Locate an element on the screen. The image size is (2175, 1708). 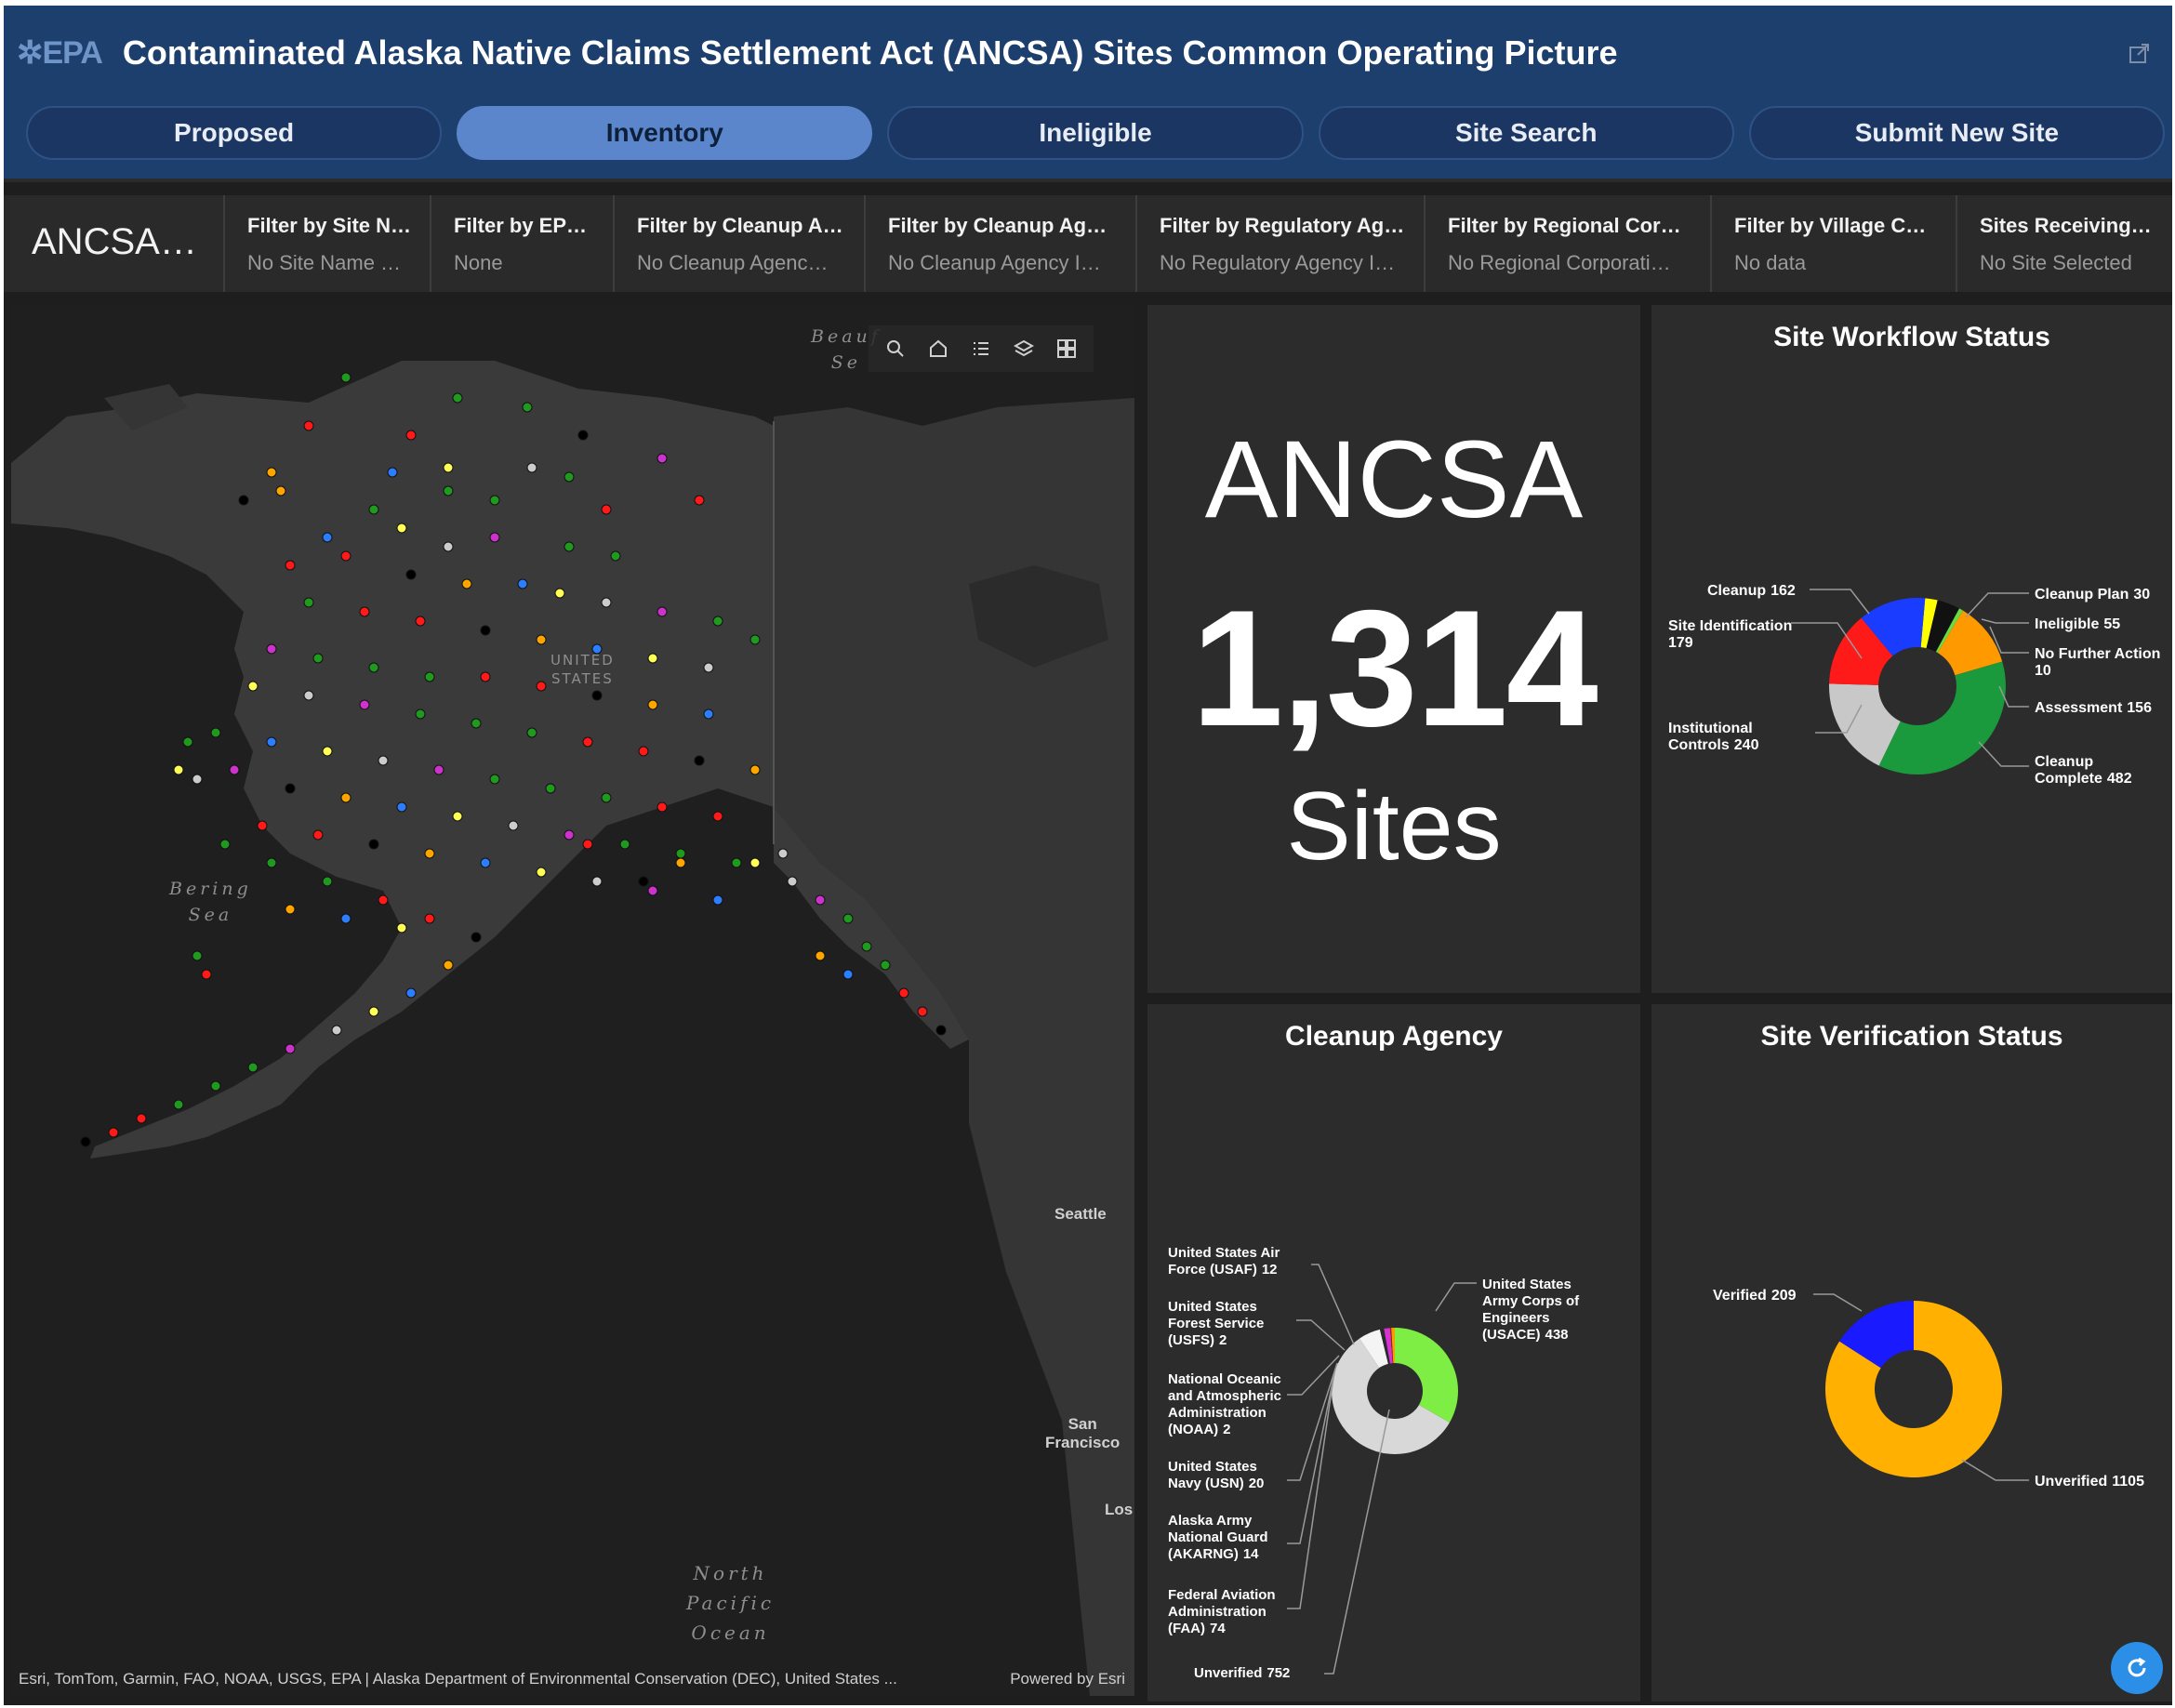
home-icon is located at coordinates (938, 348).